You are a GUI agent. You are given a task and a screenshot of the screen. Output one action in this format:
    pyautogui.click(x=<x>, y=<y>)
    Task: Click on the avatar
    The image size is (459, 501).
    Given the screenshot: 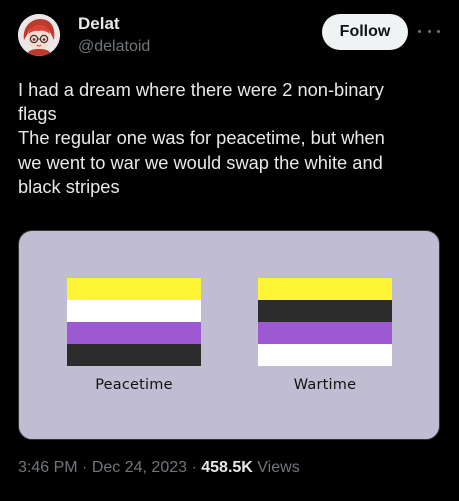 What is the action you would take?
    pyautogui.click(x=39, y=35)
    